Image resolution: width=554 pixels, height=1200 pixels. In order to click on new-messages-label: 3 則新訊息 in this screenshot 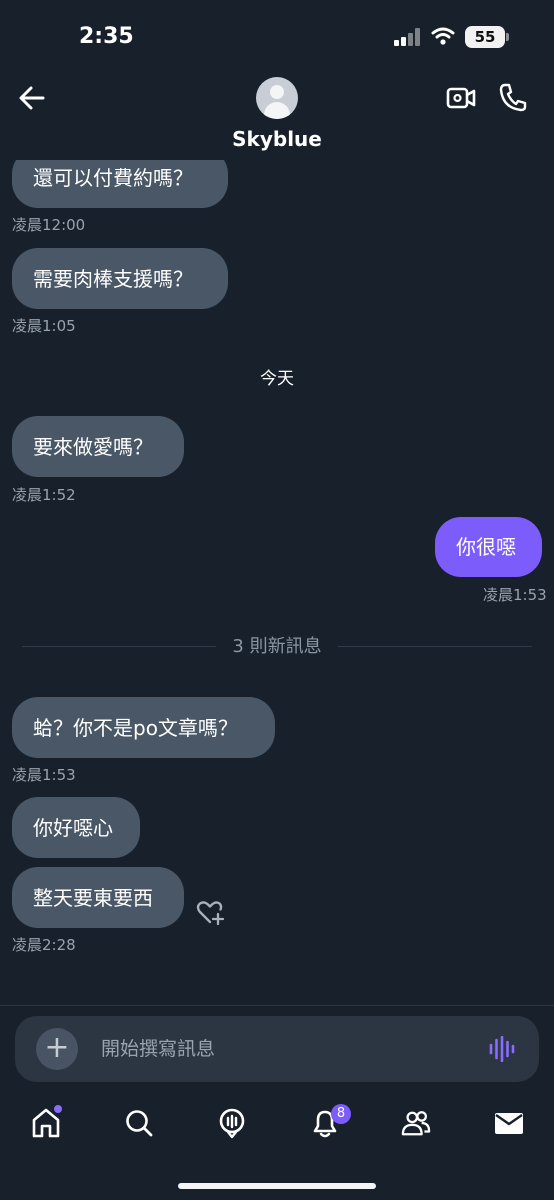, I will do `click(277, 646)`.